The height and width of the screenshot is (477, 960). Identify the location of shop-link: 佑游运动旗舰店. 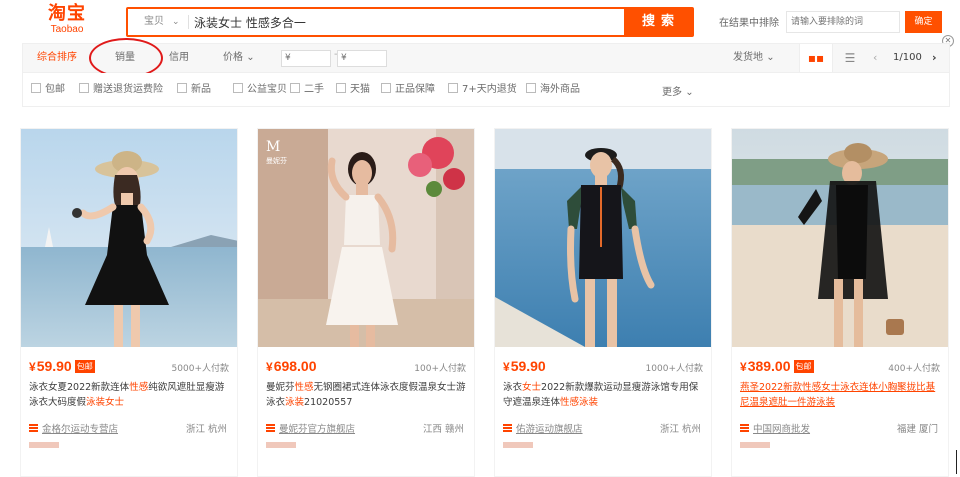
(543, 428).